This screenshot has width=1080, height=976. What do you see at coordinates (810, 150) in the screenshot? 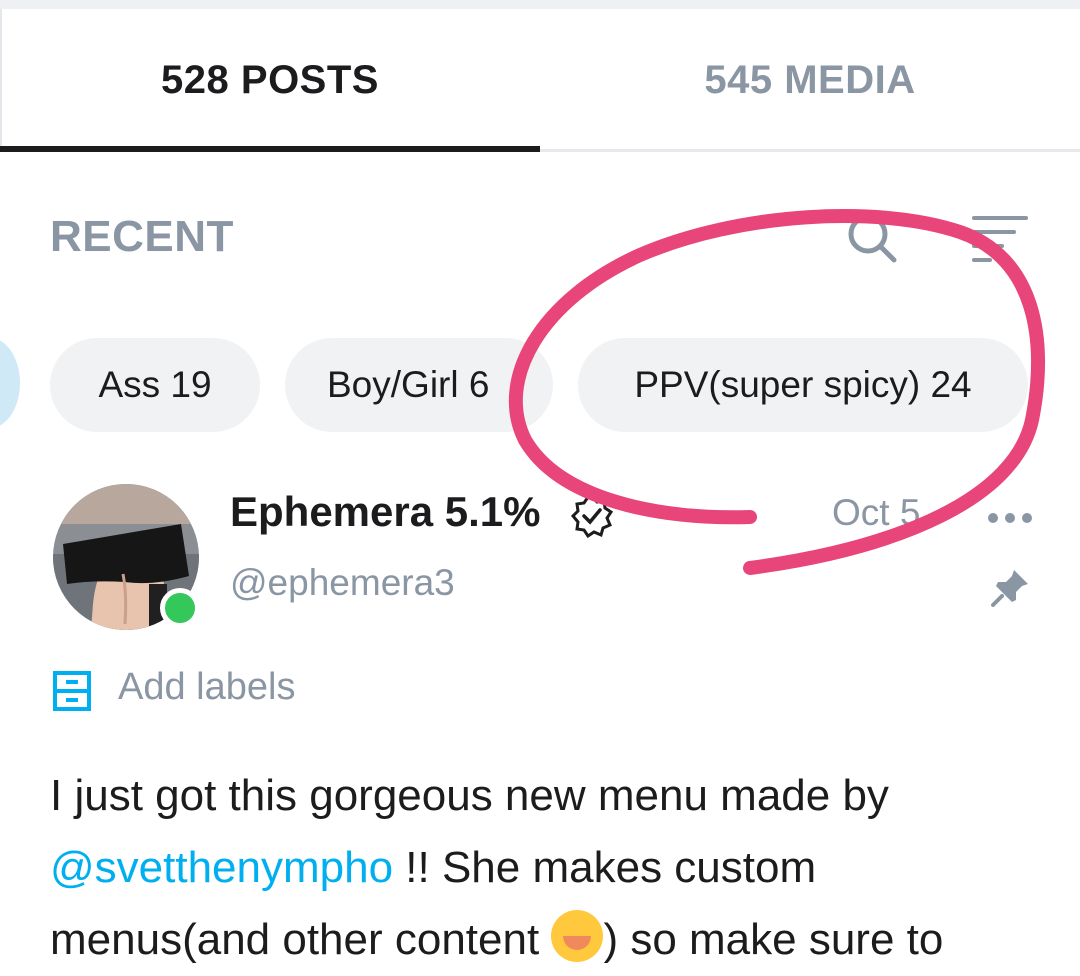
I see `tab-divider` at bounding box center [810, 150].